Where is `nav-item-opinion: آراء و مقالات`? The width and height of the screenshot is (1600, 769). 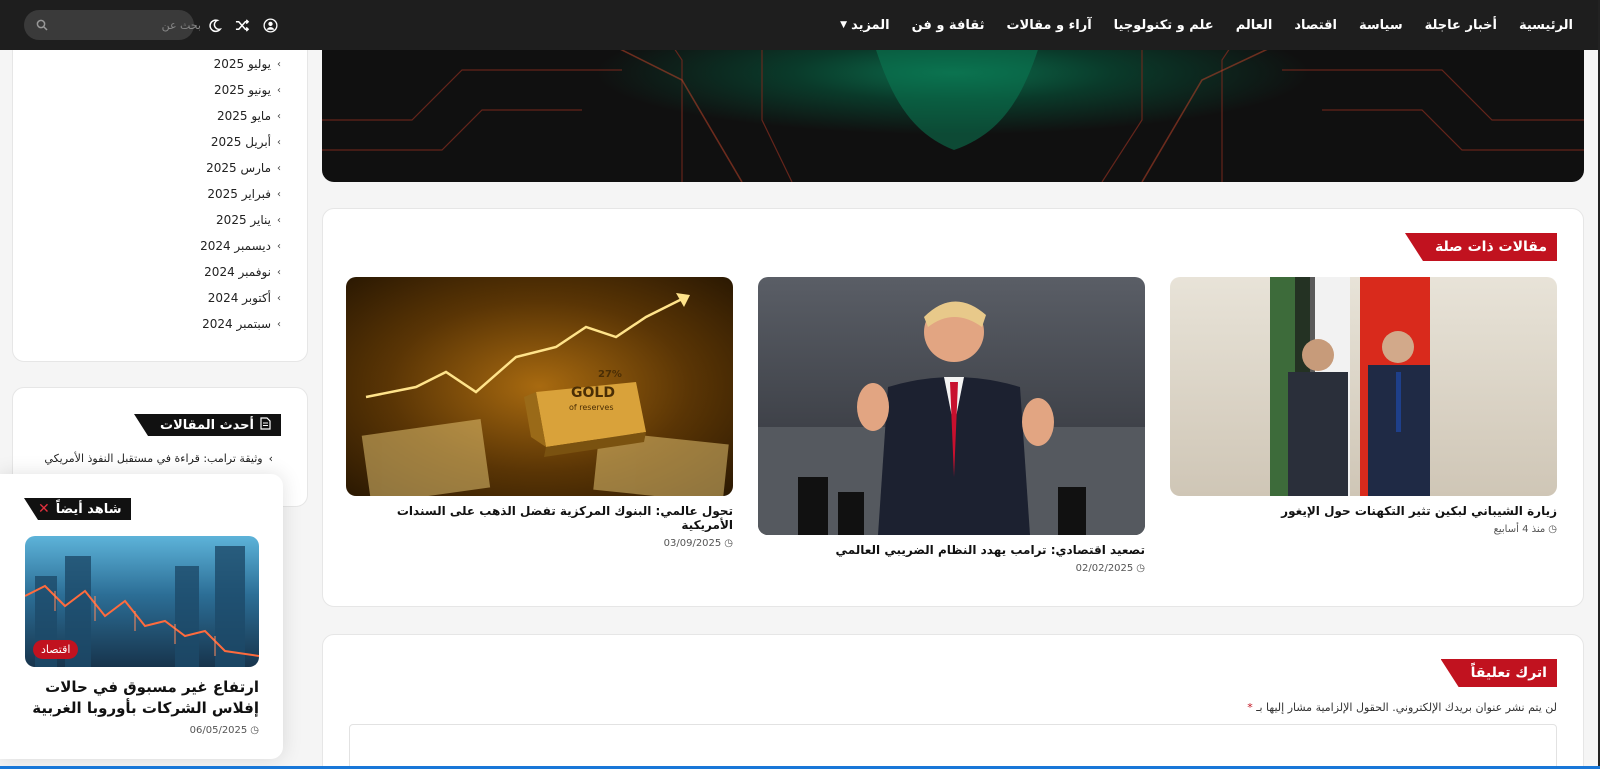 nav-item-opinion: آراء و مقالات is located at coordinates (1048, 25).